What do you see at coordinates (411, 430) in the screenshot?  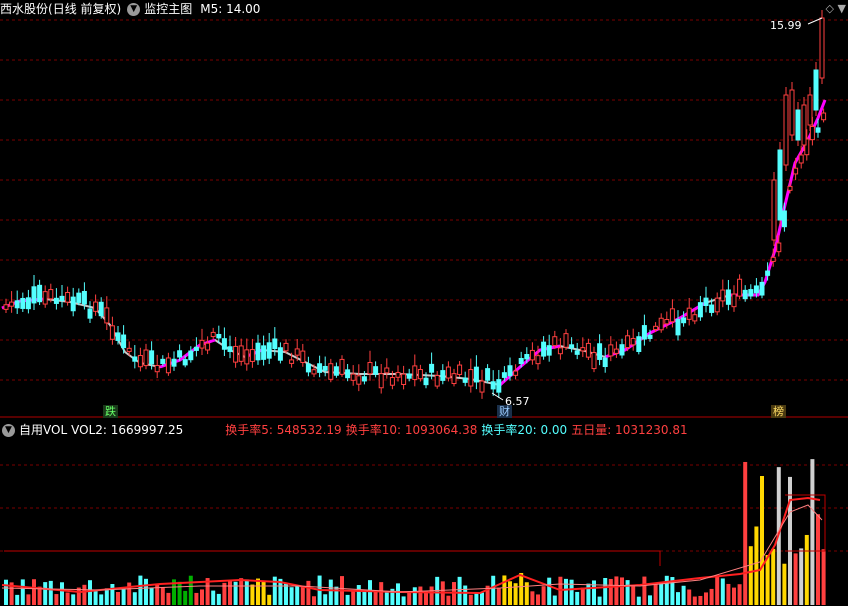 I see `turnover10-label: 换手率10: 1093064.38` at bounding box center [411, 430].